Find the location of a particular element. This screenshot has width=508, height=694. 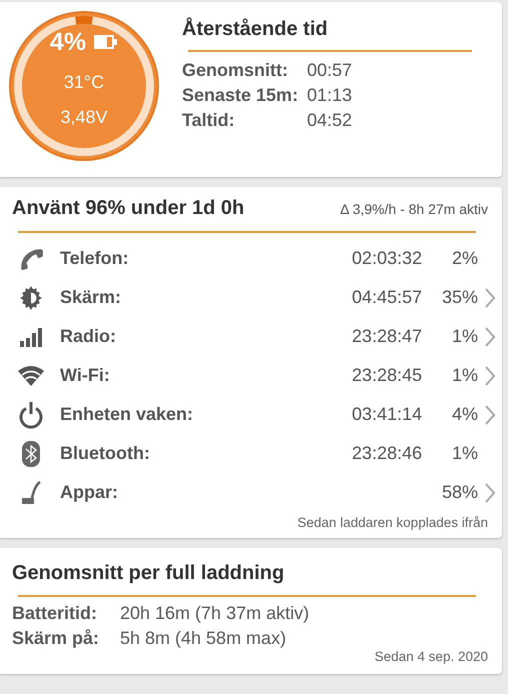

usage-time: 23:28:46 is located at coordinates (387, 453).